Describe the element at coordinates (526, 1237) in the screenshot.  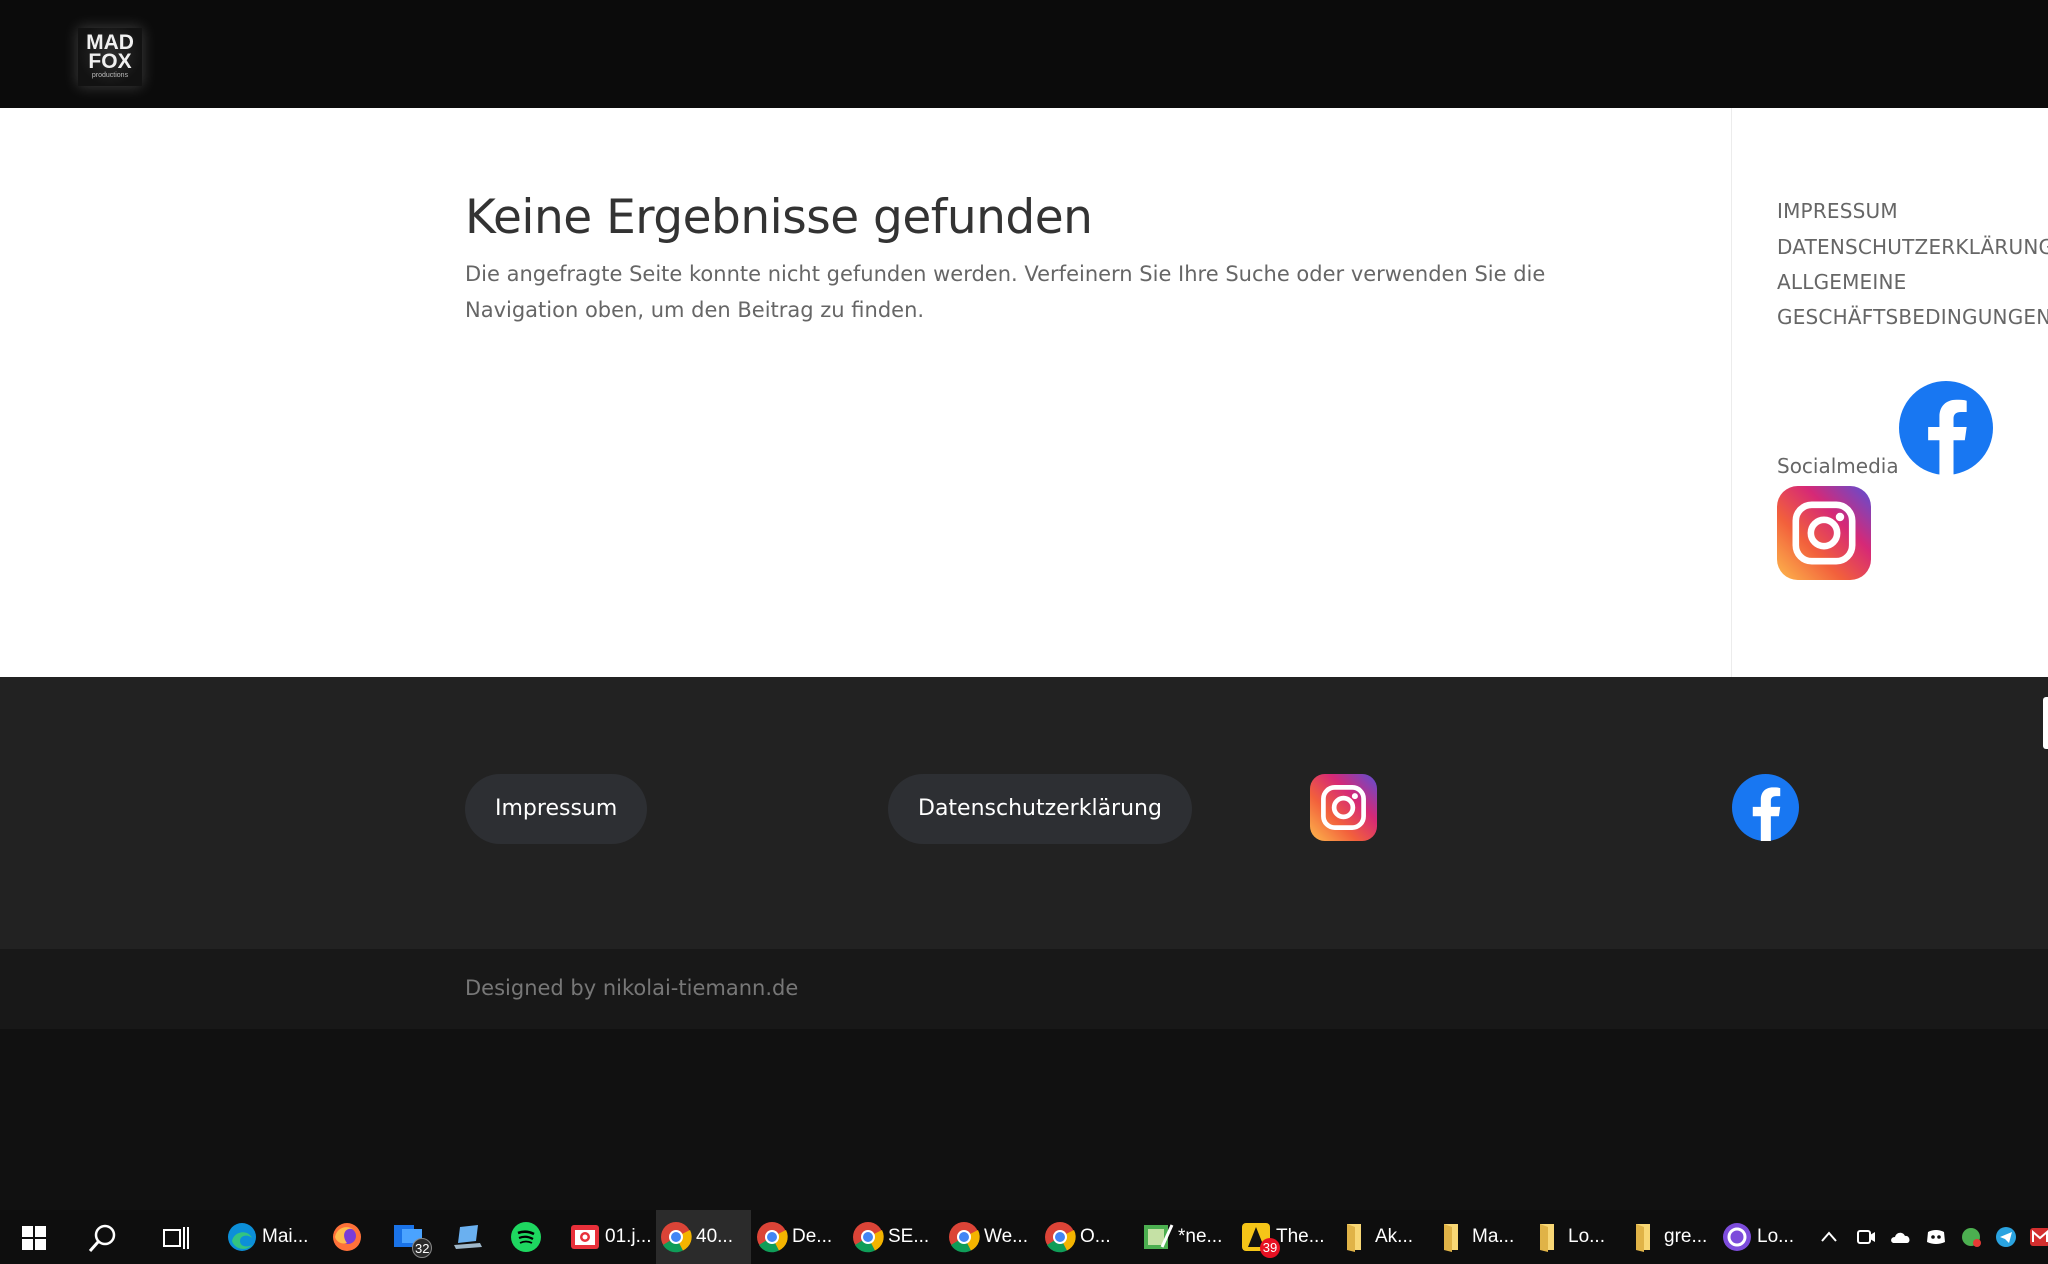
I see `spotify-icon` at that location.